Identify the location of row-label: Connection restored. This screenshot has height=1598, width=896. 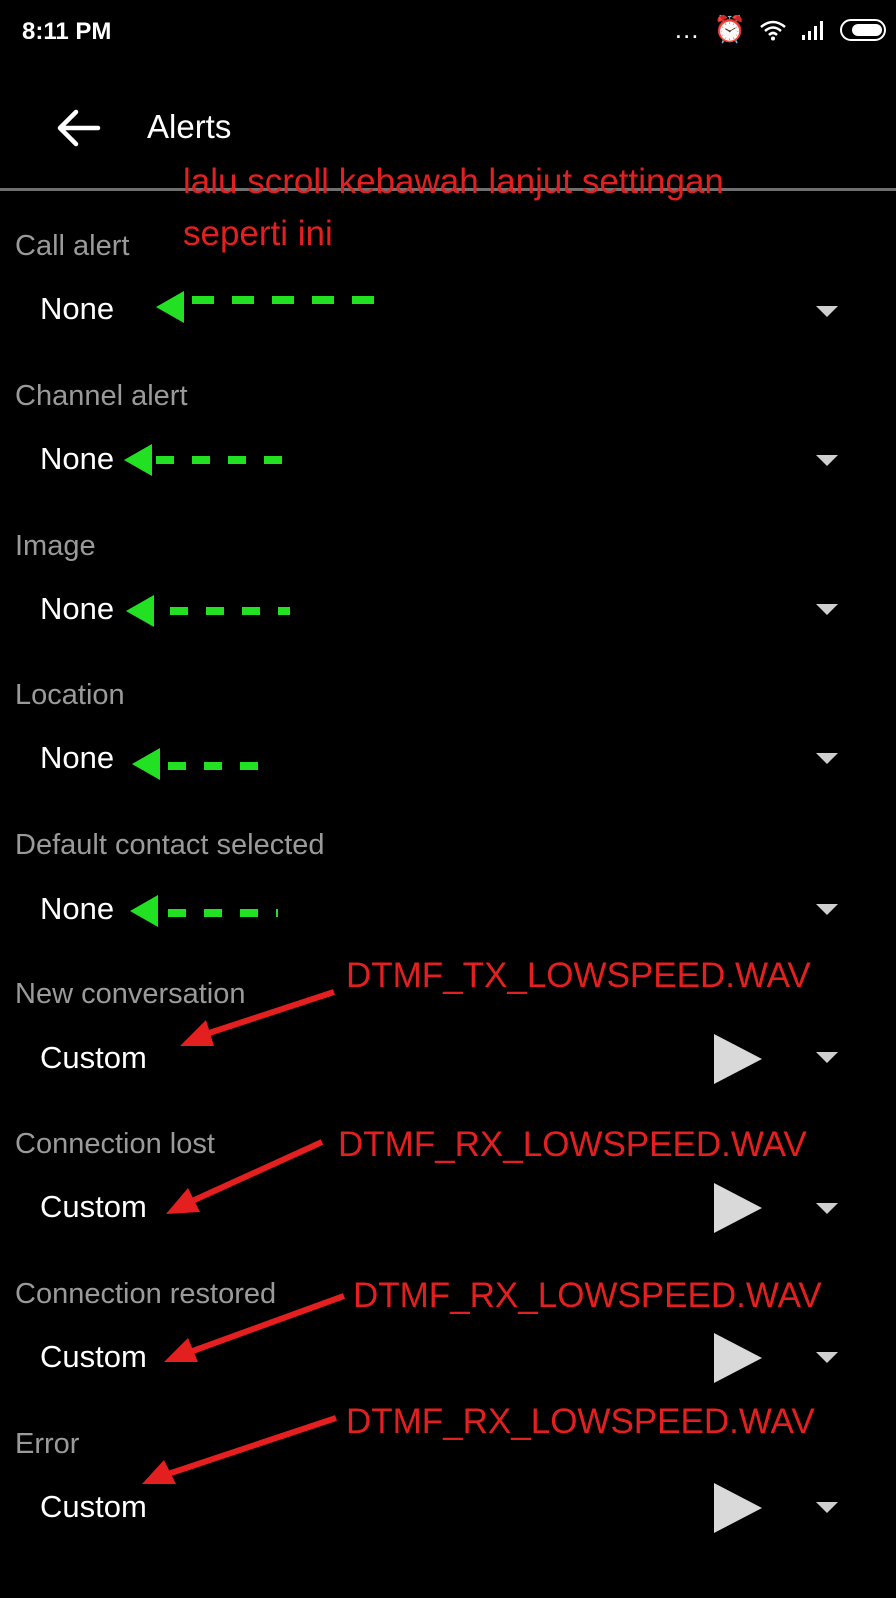
(146, 1294).